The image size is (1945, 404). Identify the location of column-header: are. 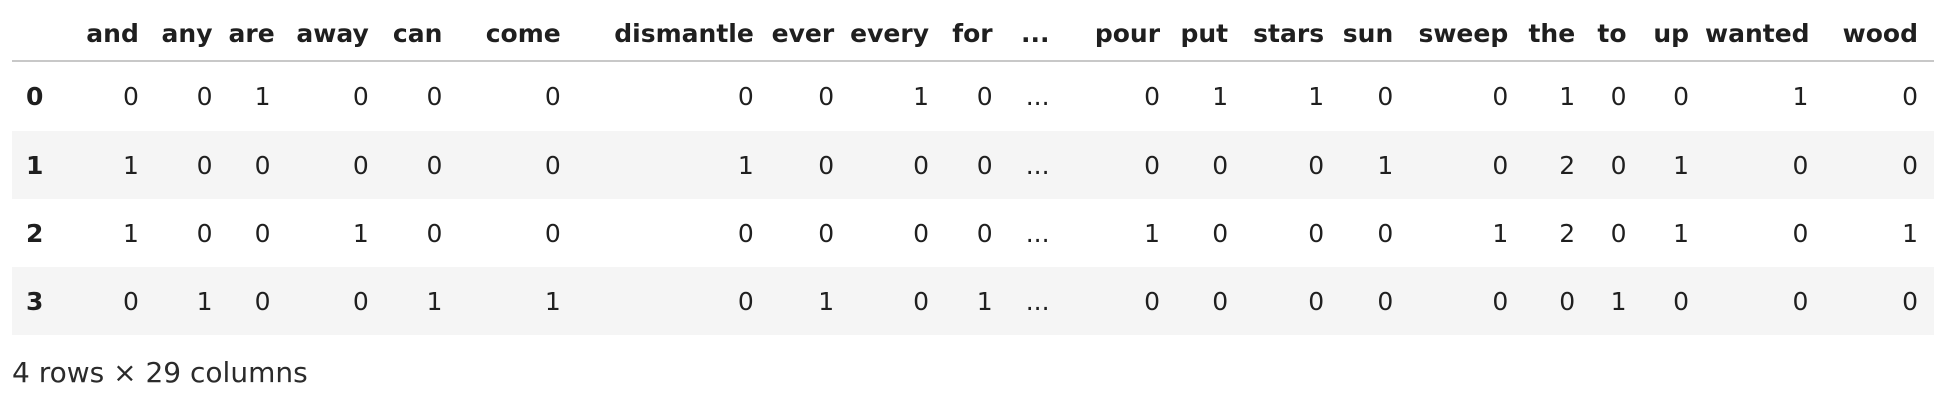
(257, 31).